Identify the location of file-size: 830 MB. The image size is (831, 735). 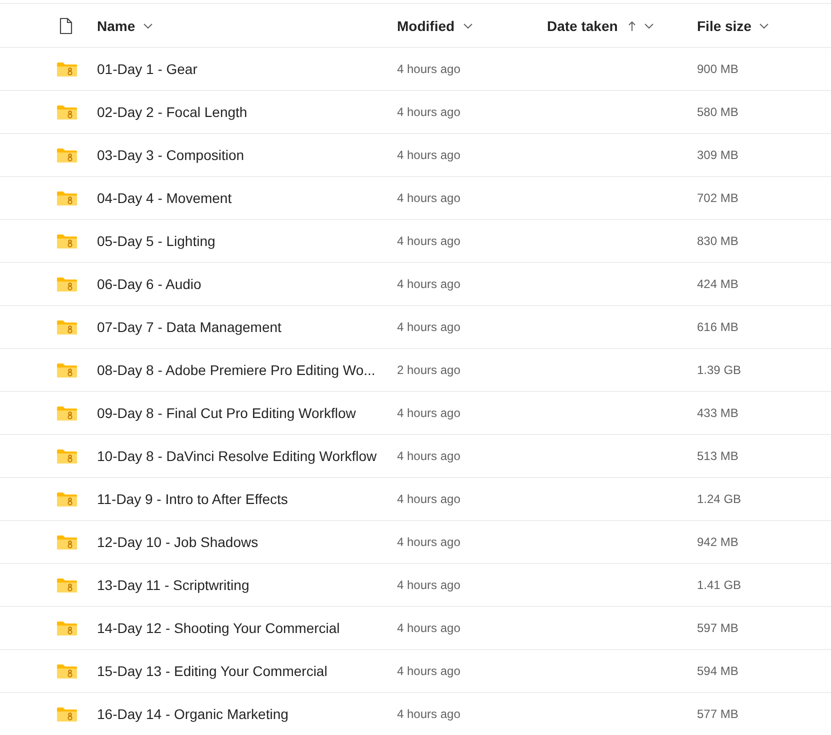
(718, 241).